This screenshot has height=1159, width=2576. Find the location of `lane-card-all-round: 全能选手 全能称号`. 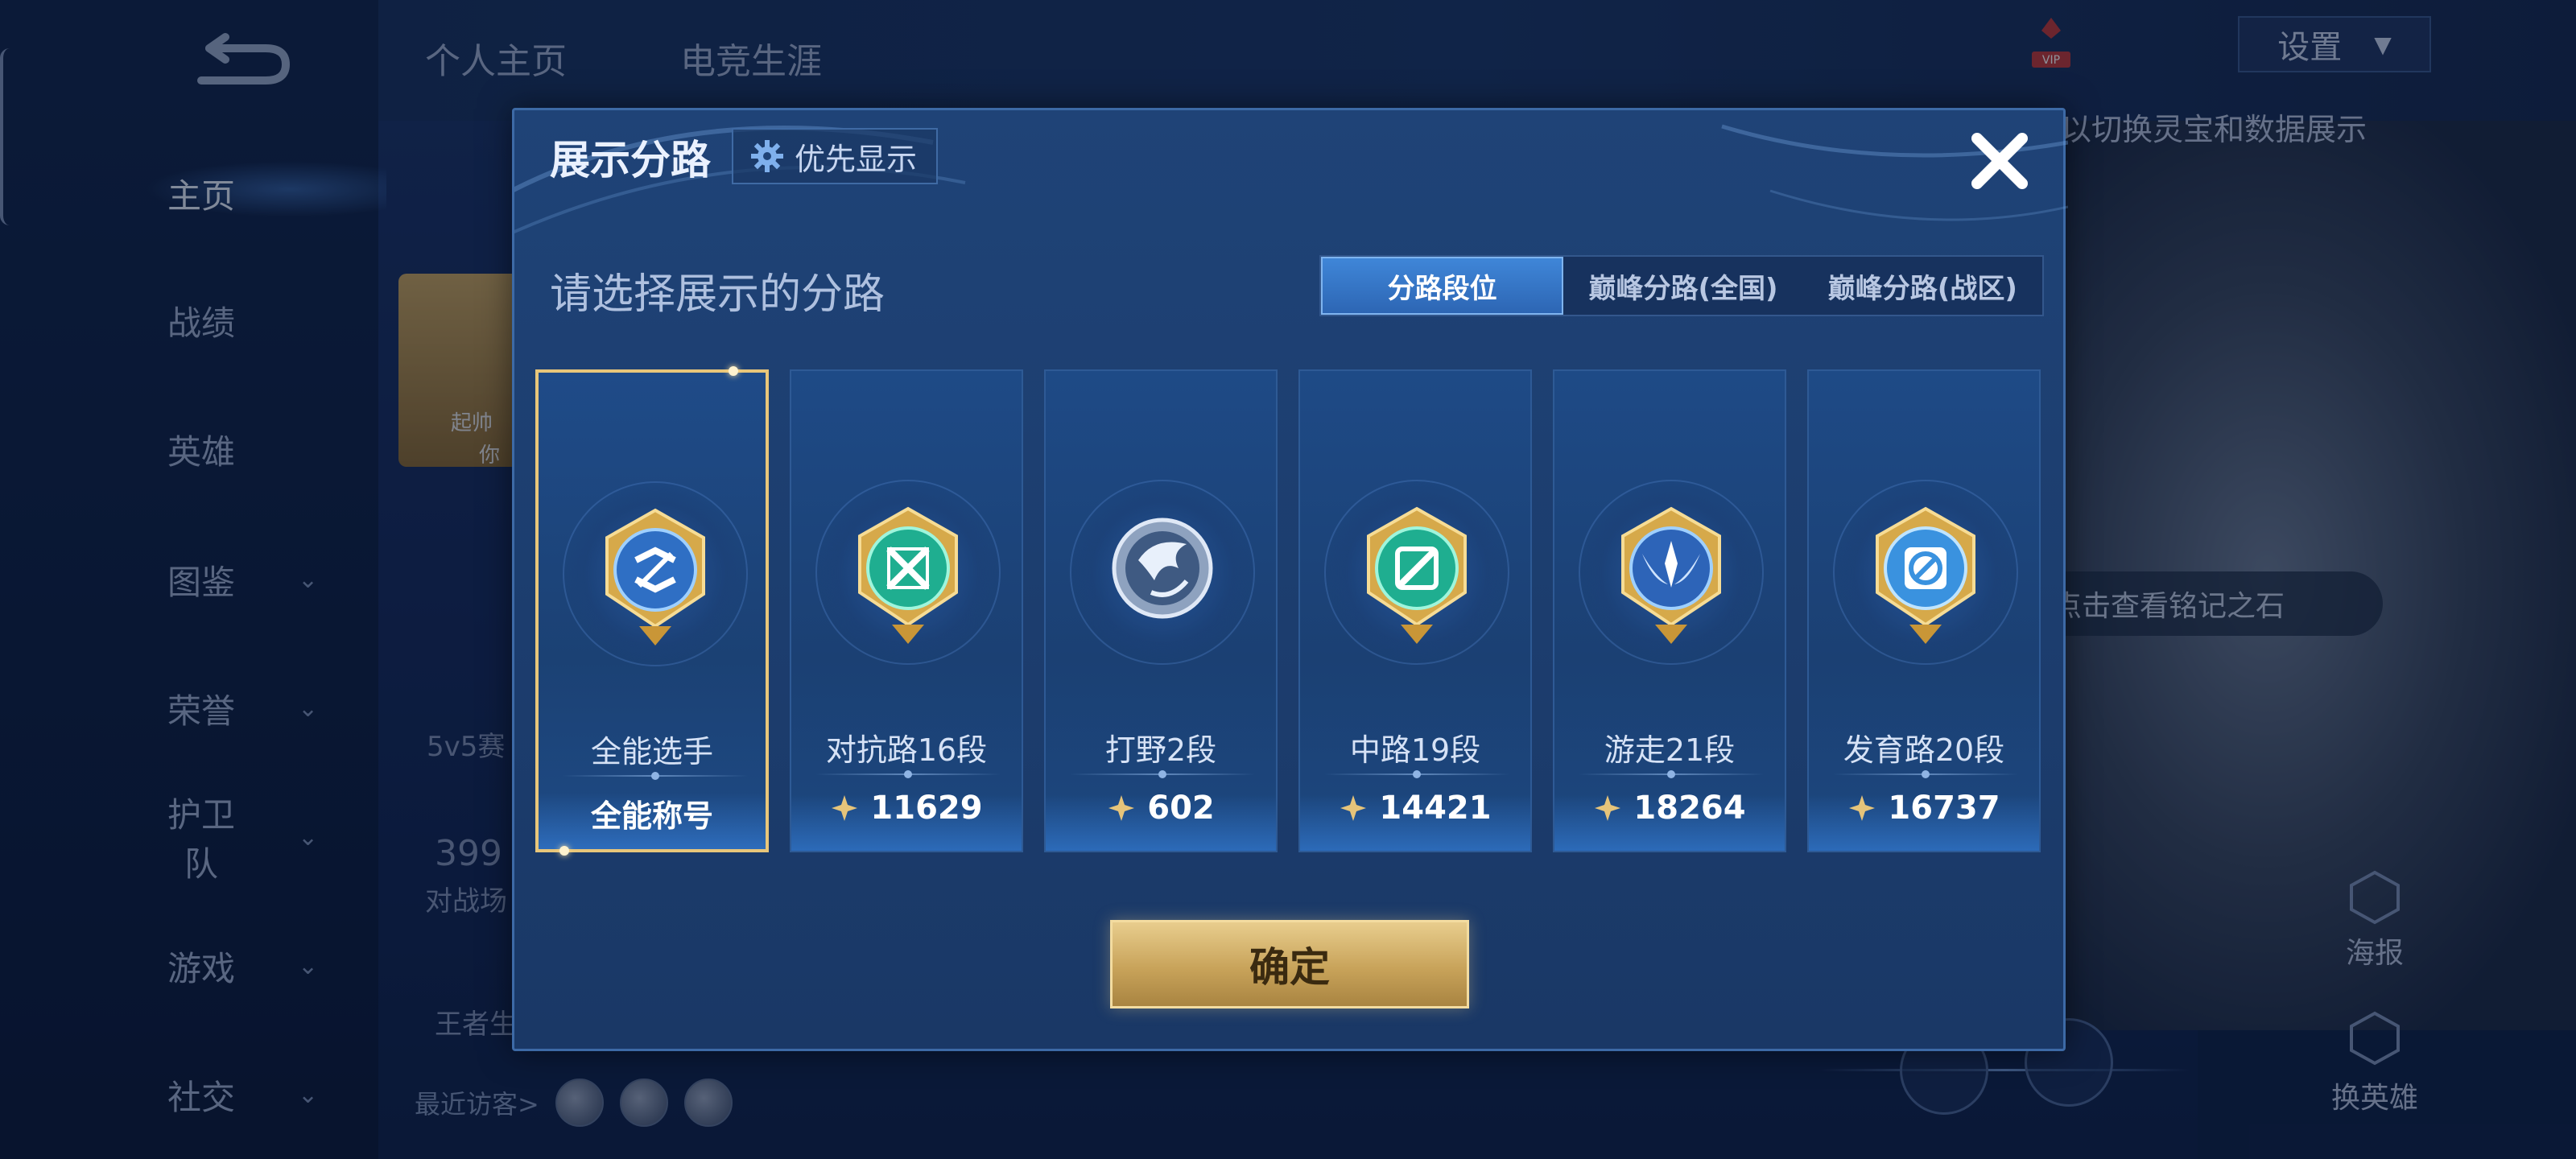

lane-card-all-round: 全能选手 全能称号 is located at coordinates (652, 611).